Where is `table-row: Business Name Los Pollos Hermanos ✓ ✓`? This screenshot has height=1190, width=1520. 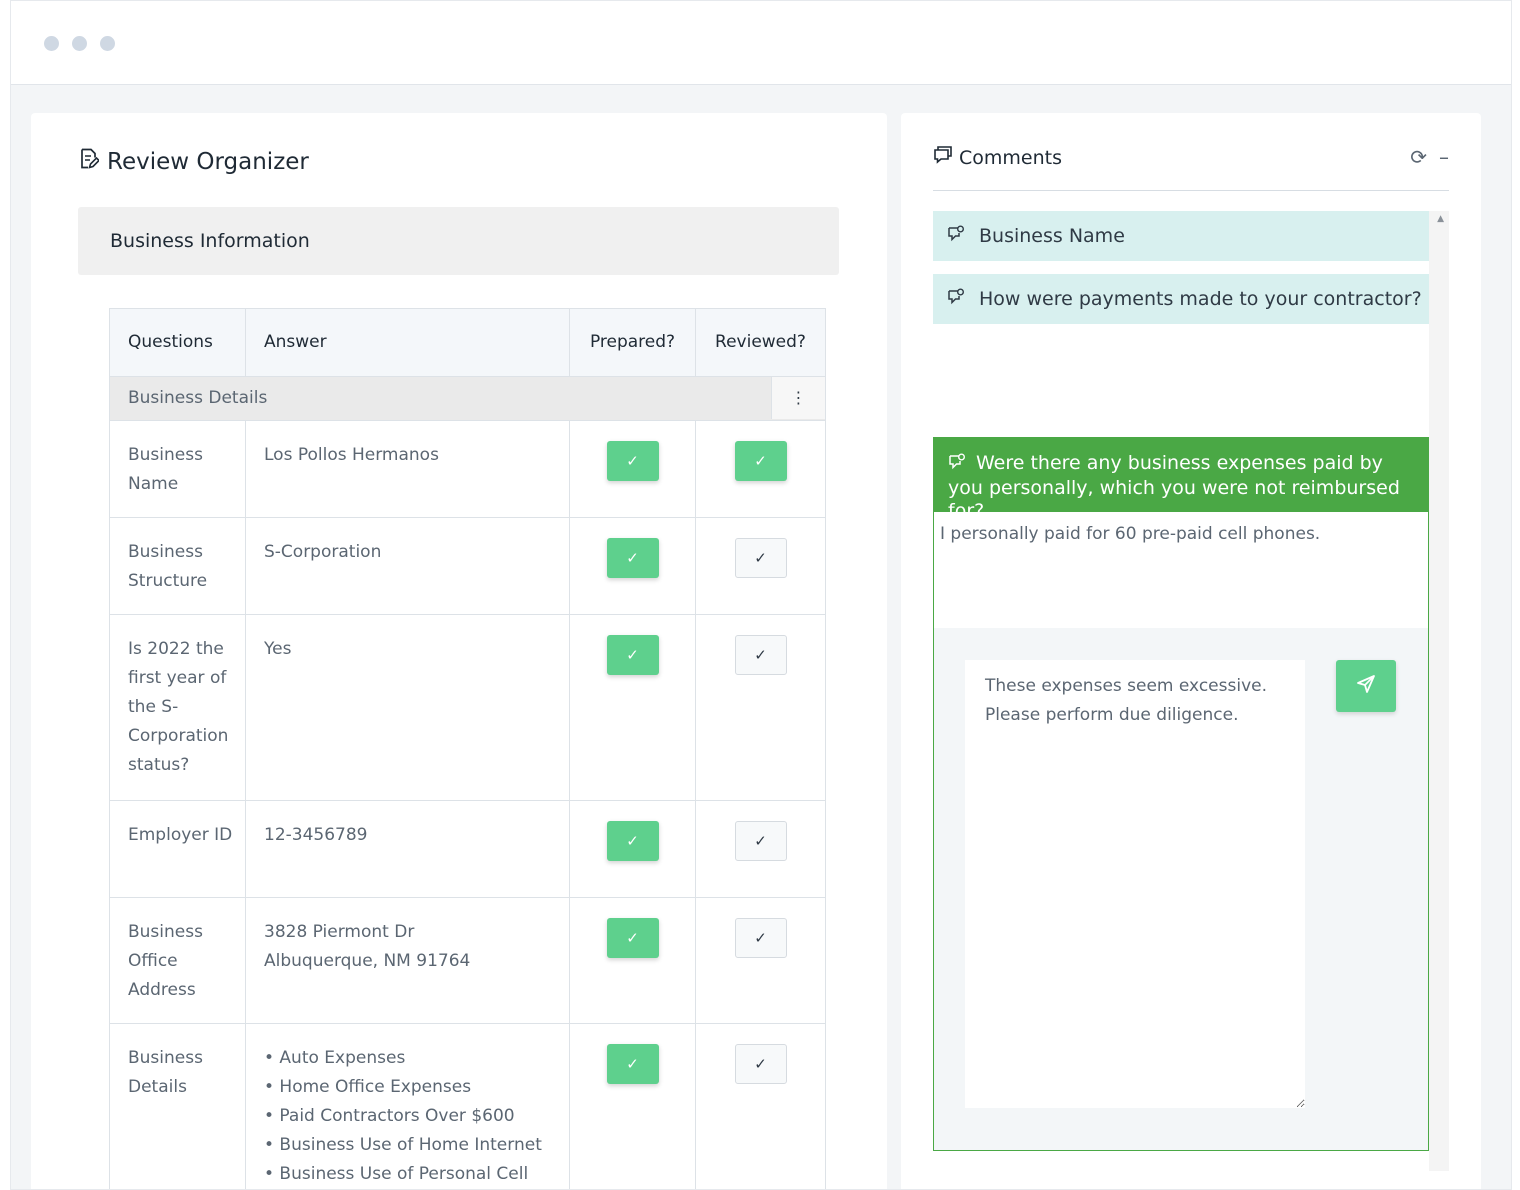
table-row: Business Name Los Pollos Hermanos ✓ ✓ is located at coordinates (467, 469).